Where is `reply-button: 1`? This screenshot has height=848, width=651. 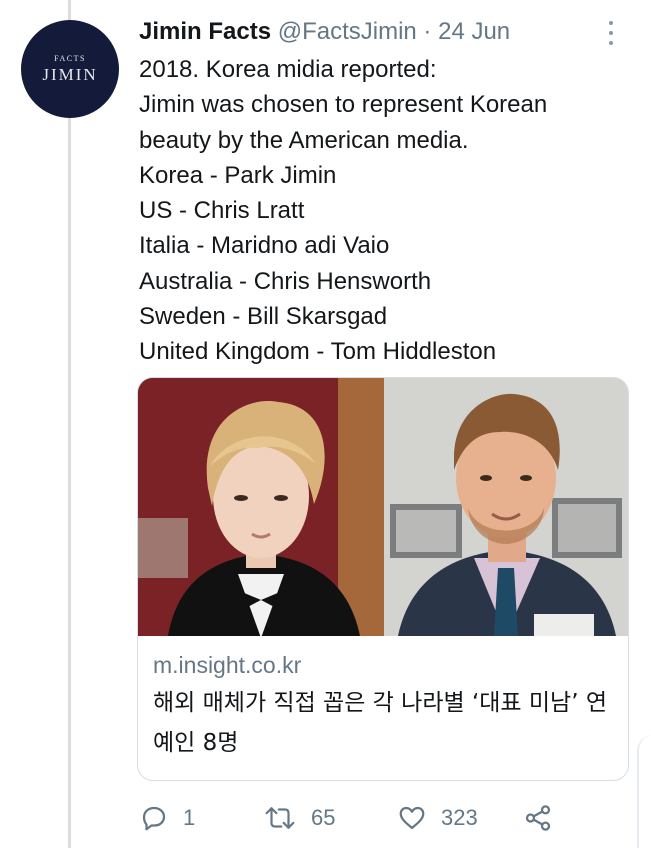 reply-button: 1 is located at coordinates (167, 818).